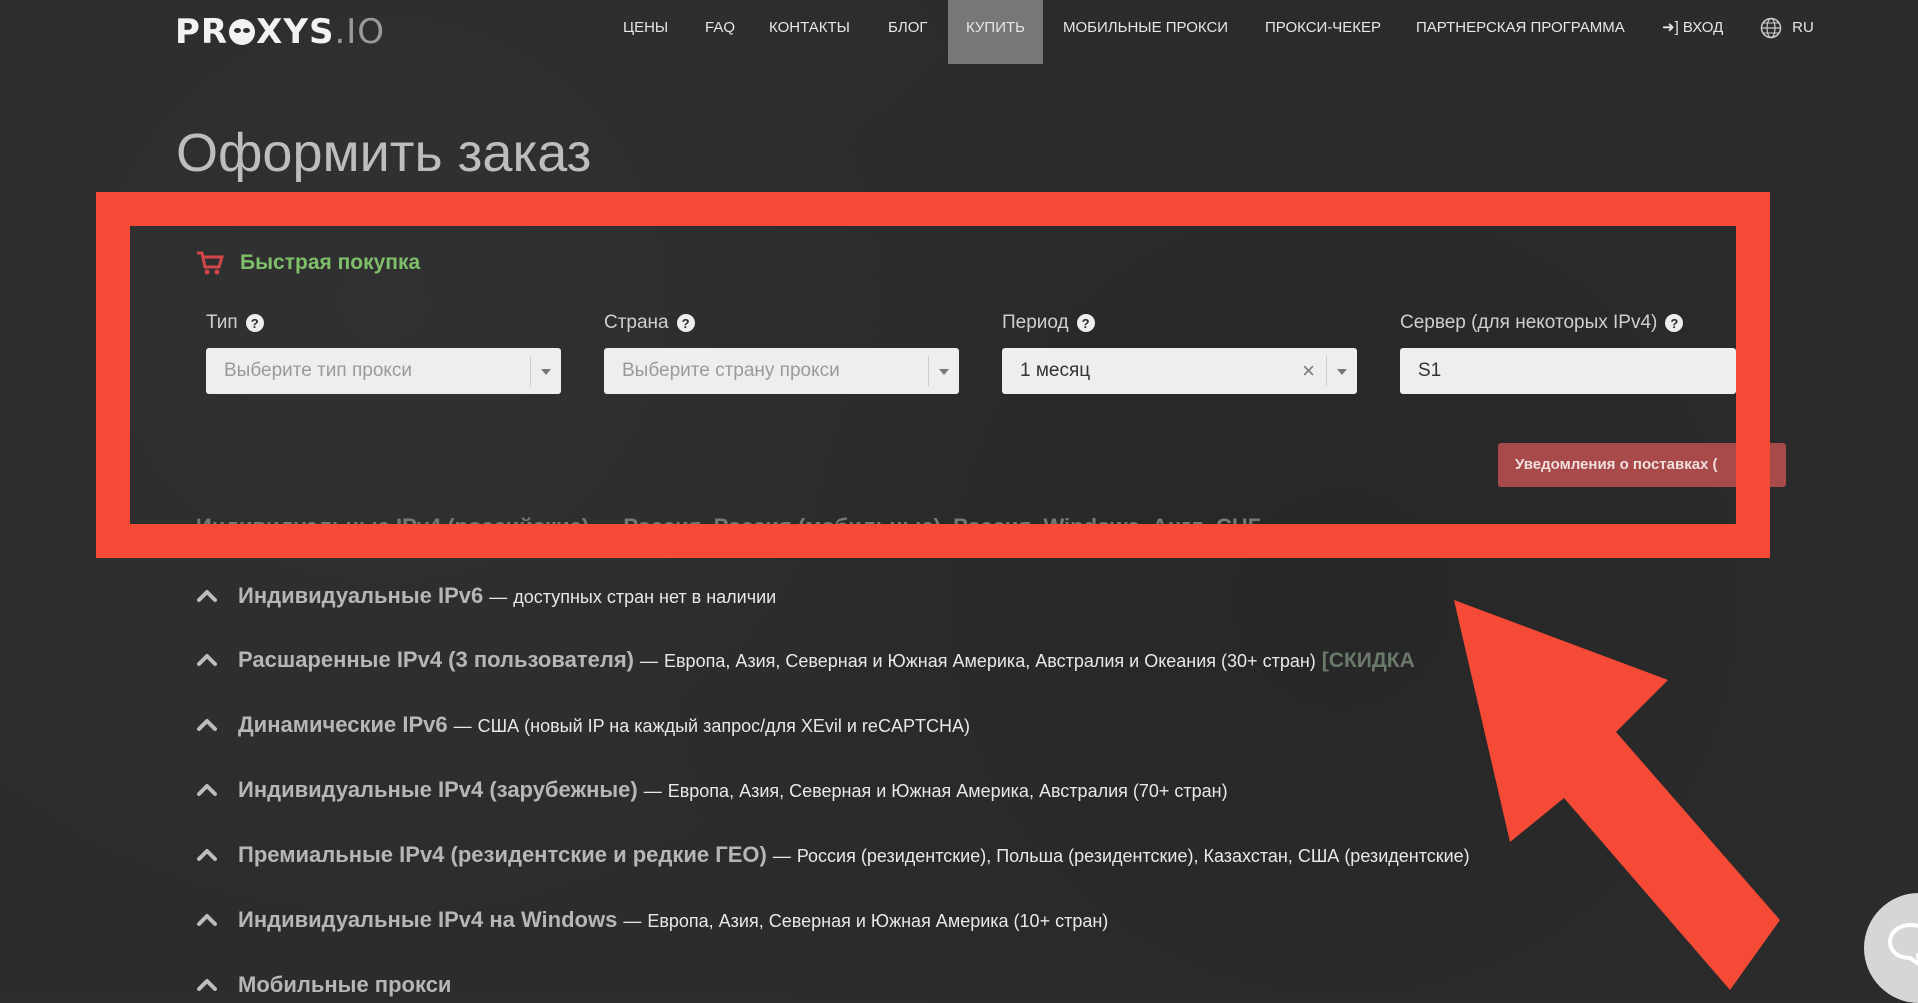 The height and width of the screenshot is (1003, 1918). I want to click on server-label: Сервер (для некоторых IPv4) ?, so click(1542, 323).